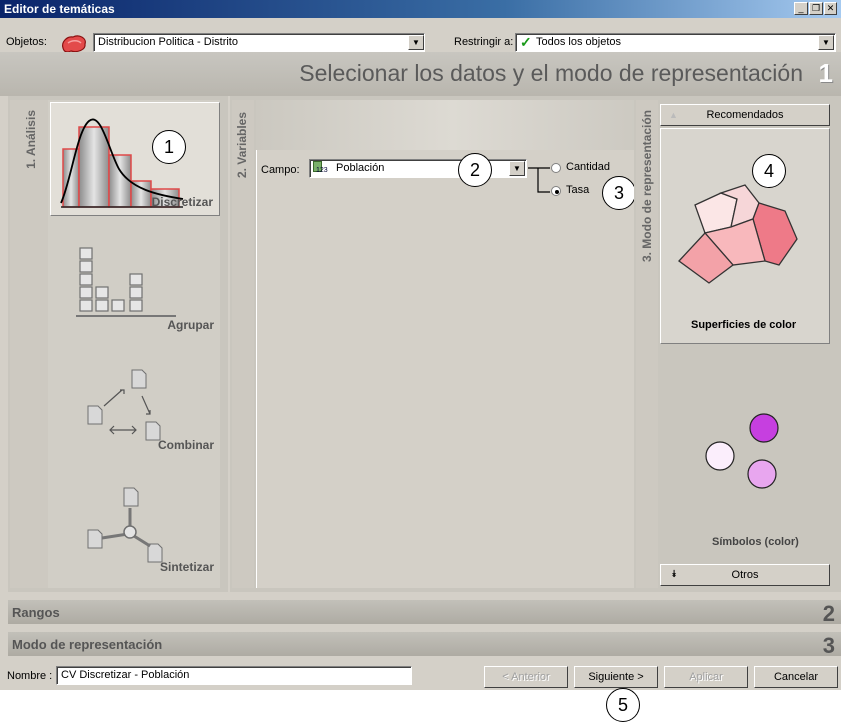 Image resolution: width=841 pixels, height=722 pixels. I want to click on analysis-item-label: Combinar, so click(185, 445).